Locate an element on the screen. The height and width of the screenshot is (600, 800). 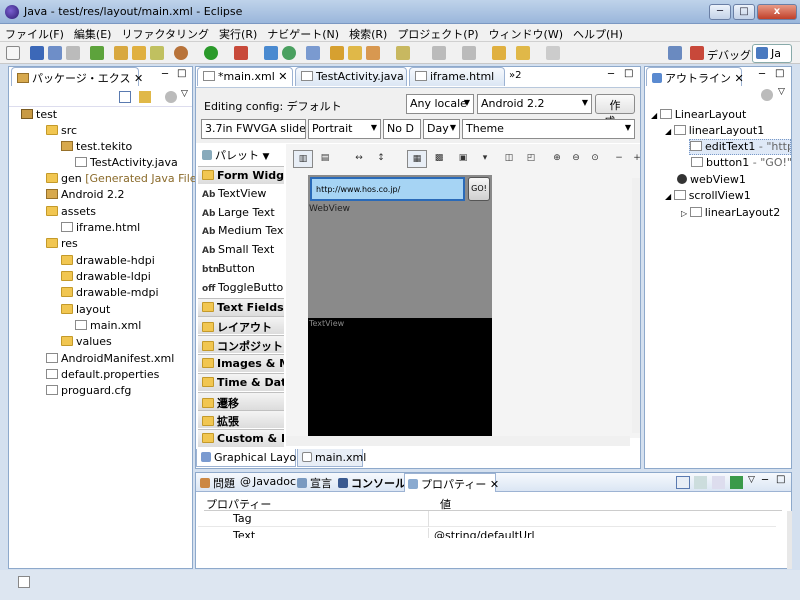
tab-testactivity-java: TestActivity.java is located at coordinates (351, 76).